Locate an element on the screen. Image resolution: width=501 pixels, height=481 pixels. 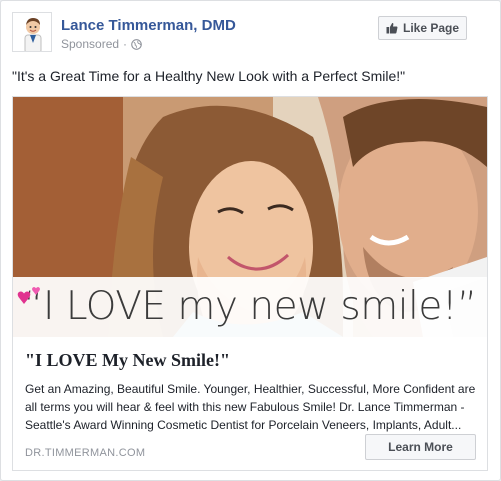
like-page-label: Like Page is located at coordinates (431, 28).